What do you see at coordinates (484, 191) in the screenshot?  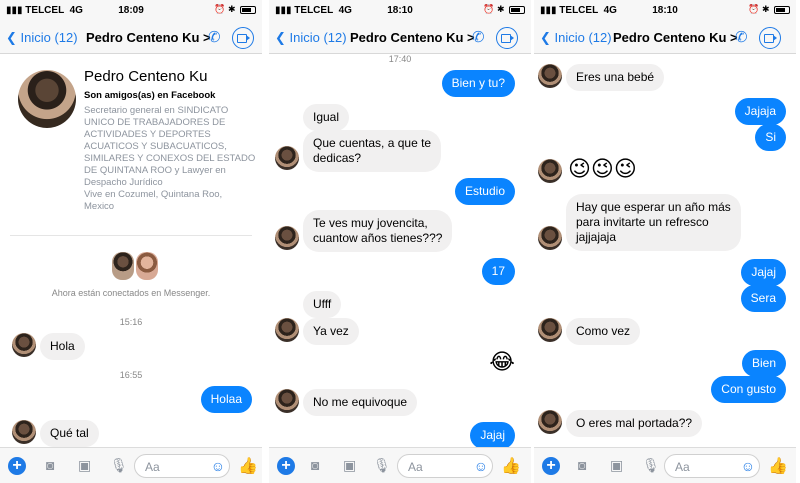 I see `message-bubble-sent: Estudio` at bounding box center [484, 191].